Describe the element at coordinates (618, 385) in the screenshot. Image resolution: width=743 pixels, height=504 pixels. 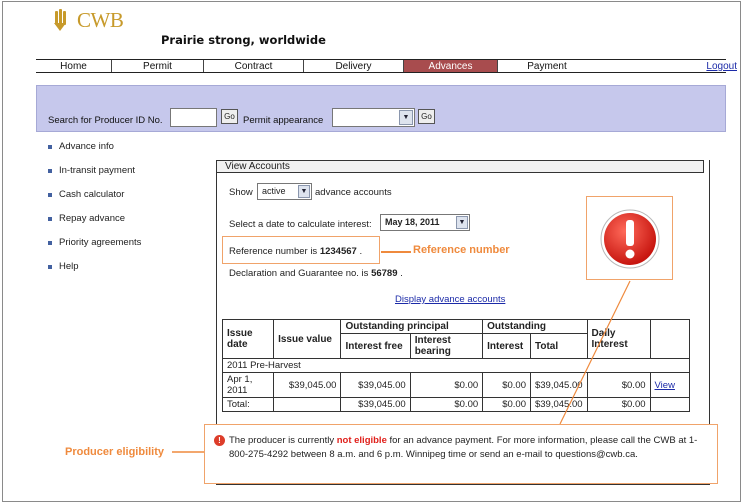
I see `cell-daily-interest: $0.00` at that location.